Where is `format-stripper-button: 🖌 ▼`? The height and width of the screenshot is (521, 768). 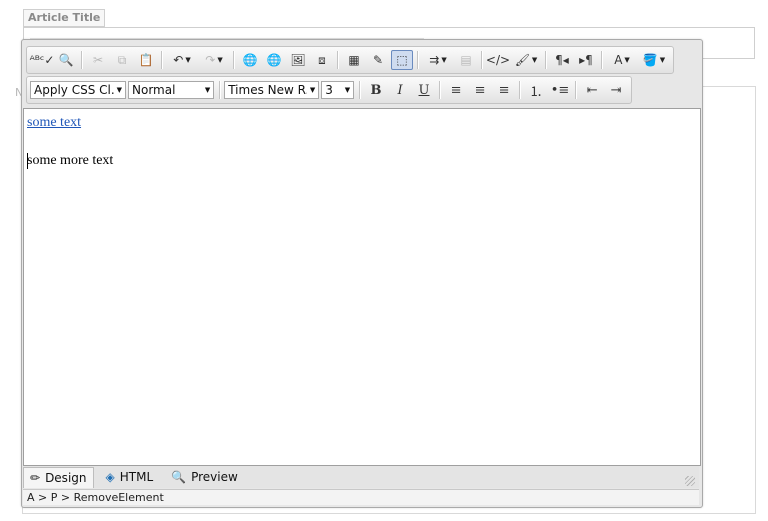 format-stripper-button: 🖌 ▼ is located at coordinates (526, 60).